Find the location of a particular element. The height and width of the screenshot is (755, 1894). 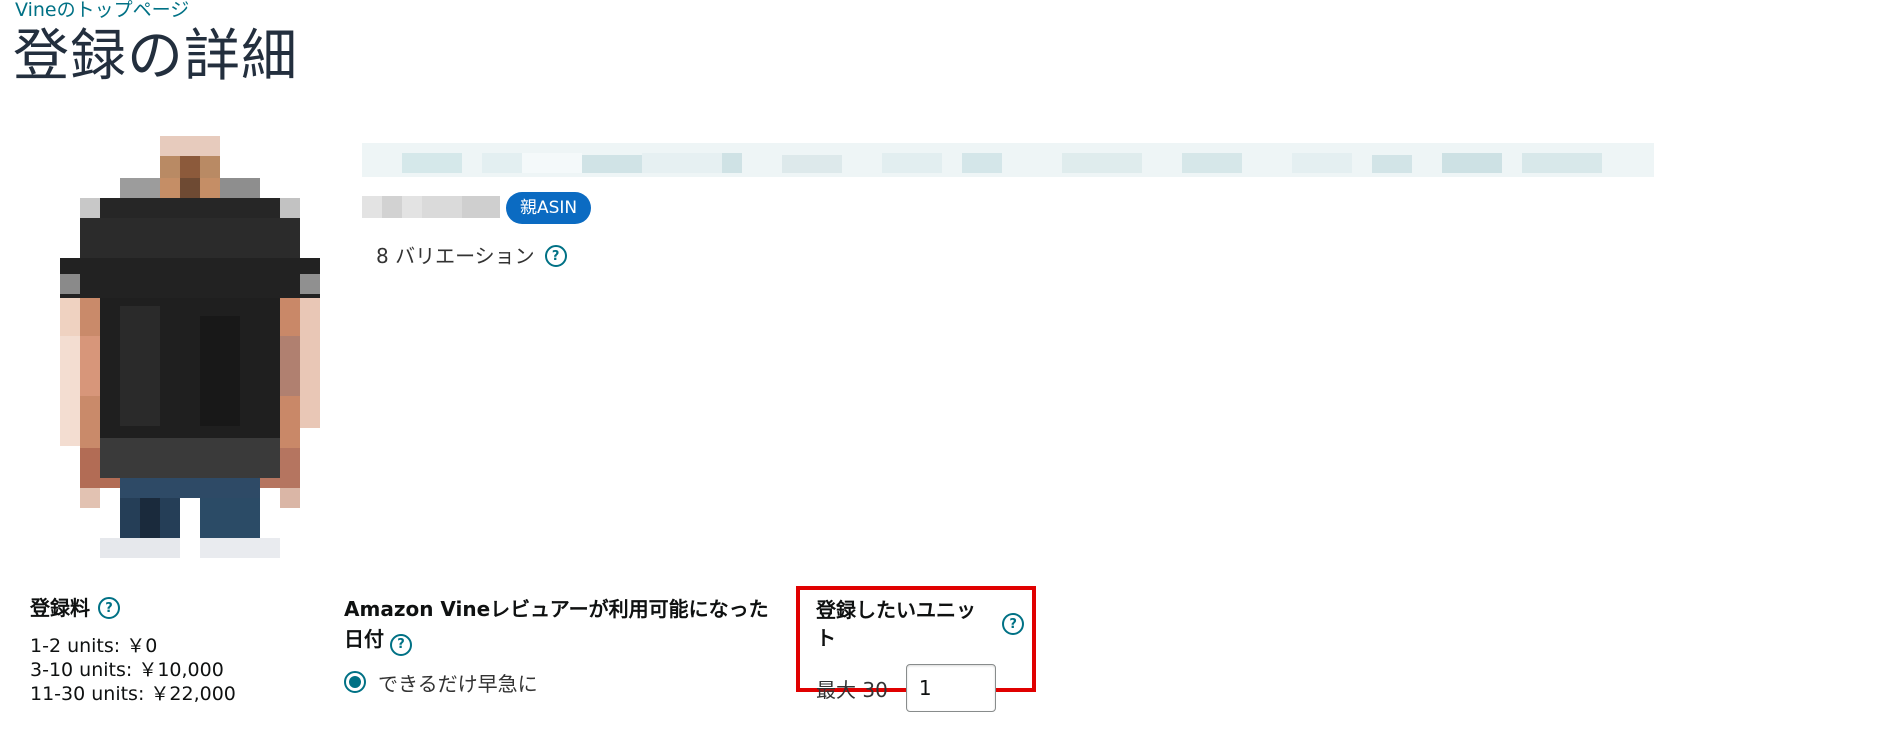

availability-date-heading: Amazon Vineレビュアーが利用可能になった日付? is located at coordinates (564, 625).